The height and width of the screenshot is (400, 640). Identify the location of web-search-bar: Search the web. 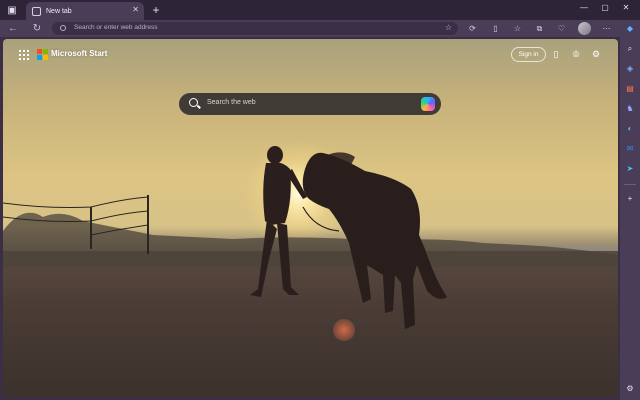
(310, 104).